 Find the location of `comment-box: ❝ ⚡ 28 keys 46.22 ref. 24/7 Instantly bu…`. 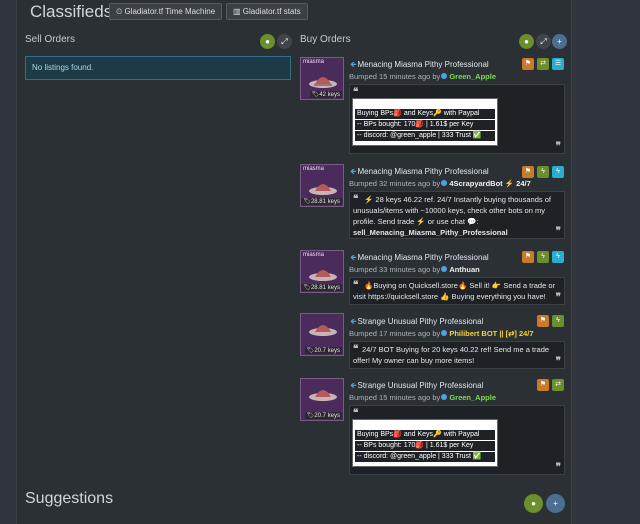

comment-box: ❝ ⚡ 28 keys 46.22 ref. 24/7 Instantly bu… is located at coordinates (457, 215).